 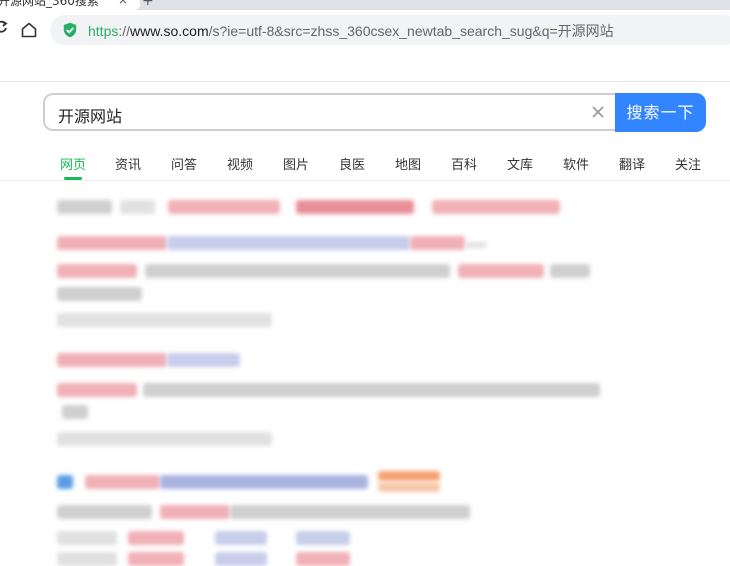 What do you see at coordinates (103, 31) in the screenshot?
I see `url-scheme: https` at bounding box center [103, 31].